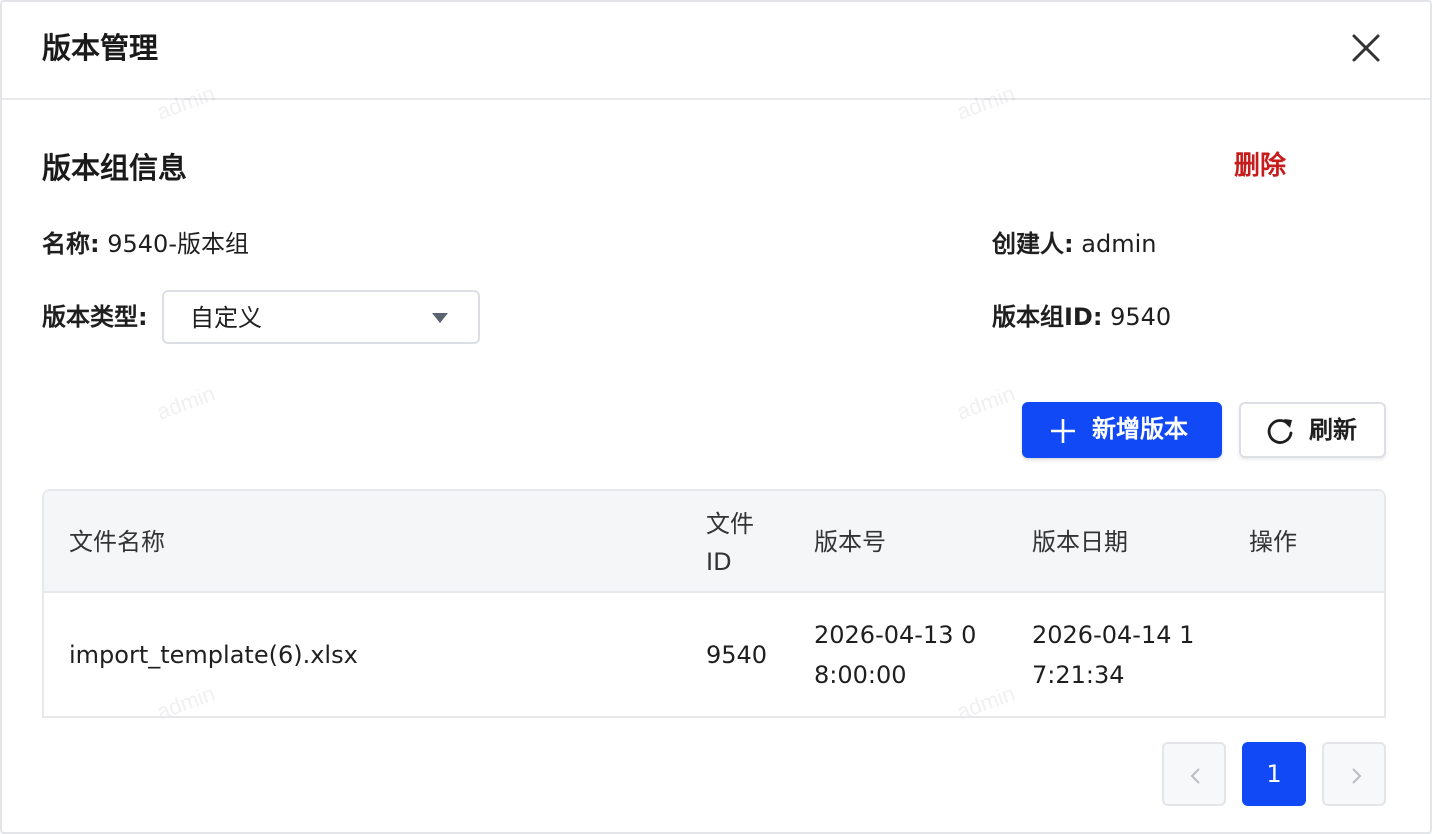  What do you see at coordinates (1260, 166) in the screenshot?
I see `delete-link: 删除` at bounding box center [1260, 166].